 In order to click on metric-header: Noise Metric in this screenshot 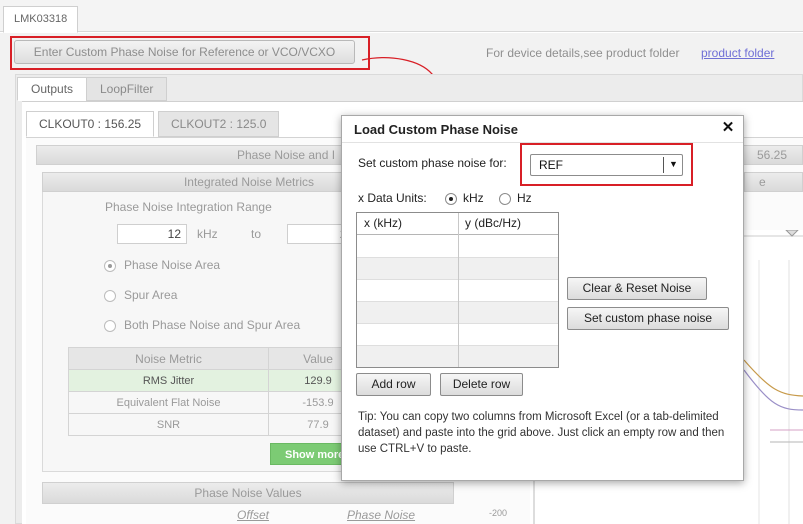, I will do `click(168, 358)`.